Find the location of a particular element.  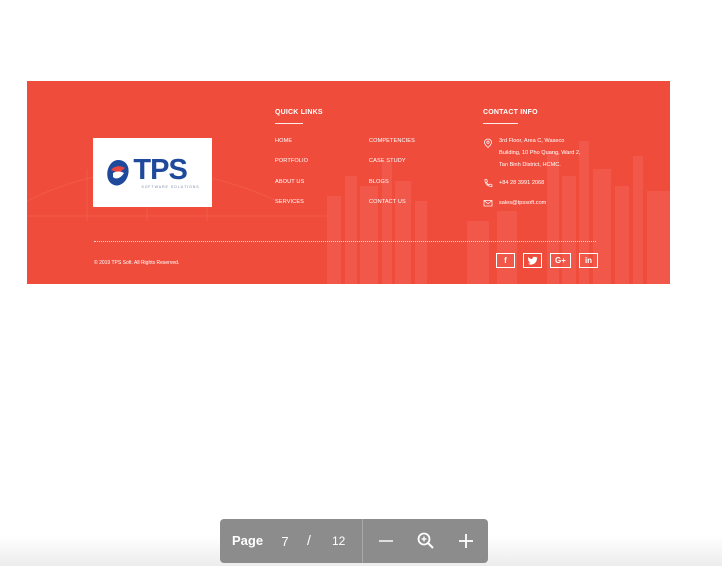

footer-link-contact-us: CONTACT US is located at coordinates (387, 202).